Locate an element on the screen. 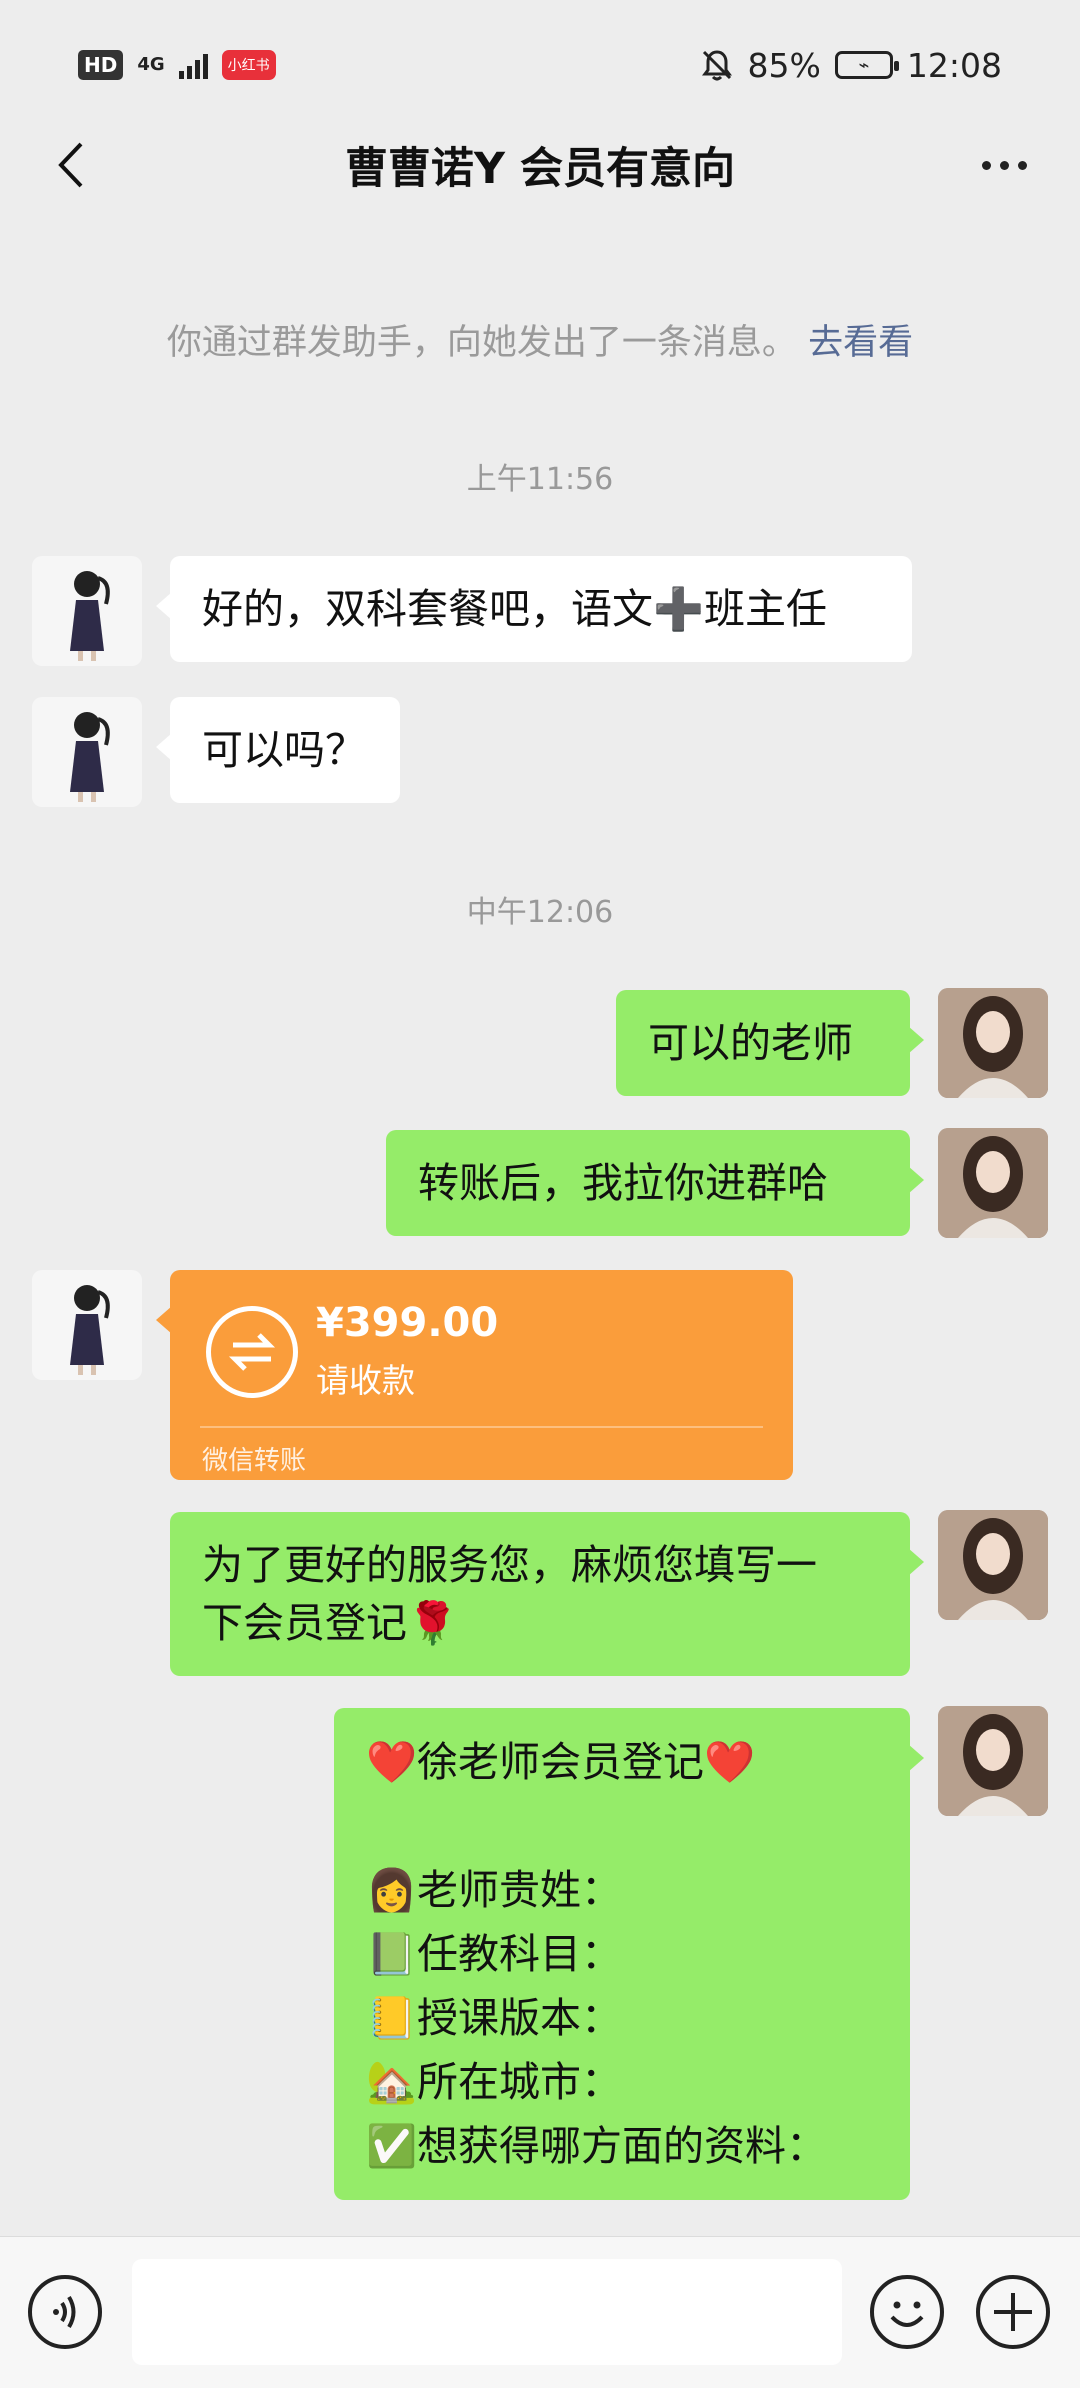 This screenshot has height=2388, width=1080. form-field-materials: ✅想获得哪方面的资料： is located at coordinates (597, 2146).